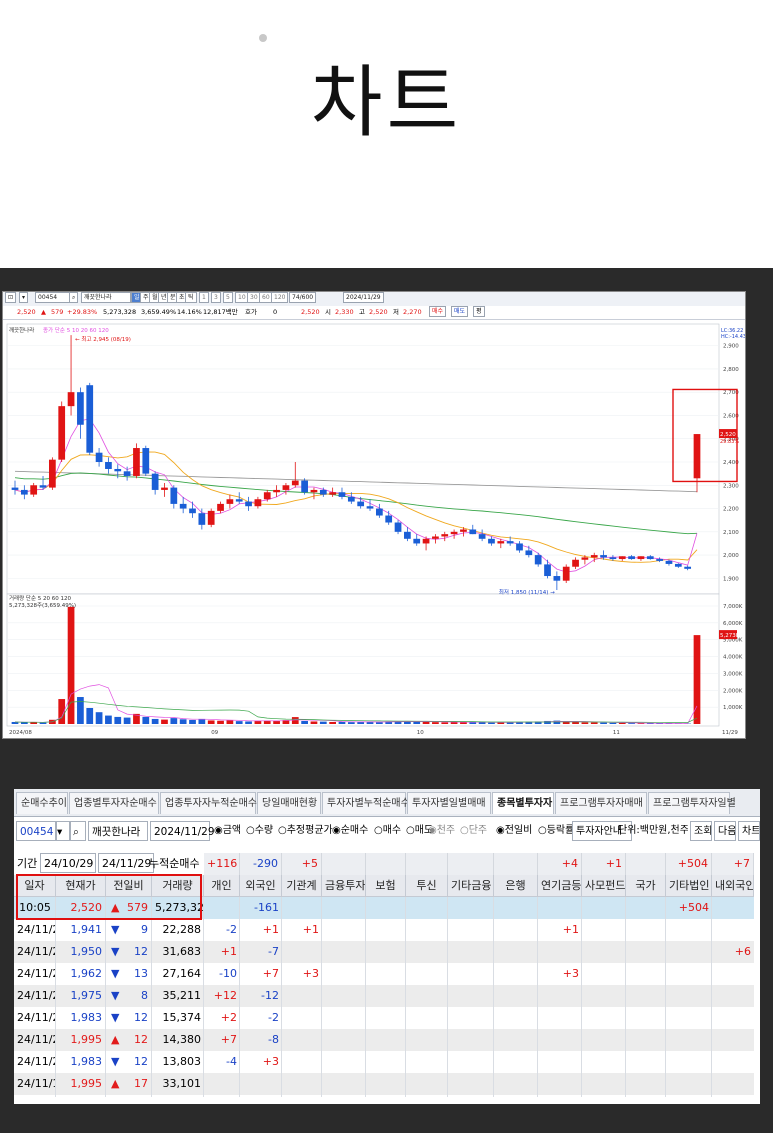 The image size is (773, 1133). Describe the element at coordinates (363, 297) in the screenshot. I see `chart-date-field: 2024/11/29` at that location.